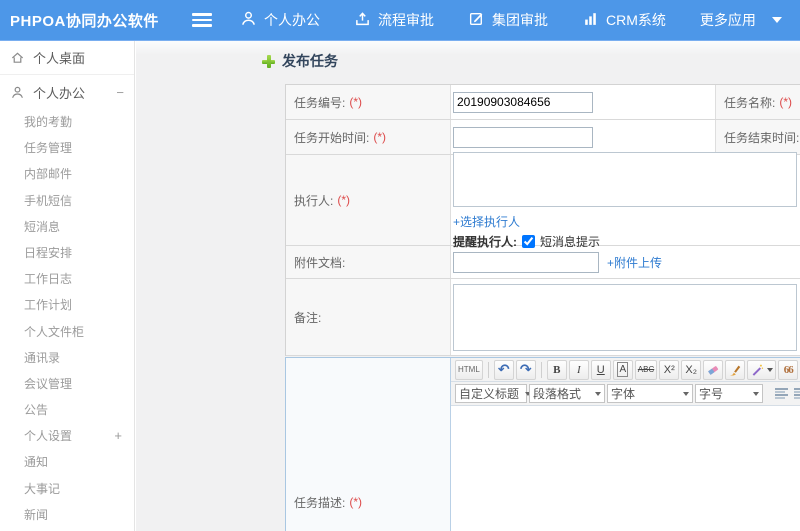  I want to click on sidebar-item-work-log: 工作日志, so click(67, 279).